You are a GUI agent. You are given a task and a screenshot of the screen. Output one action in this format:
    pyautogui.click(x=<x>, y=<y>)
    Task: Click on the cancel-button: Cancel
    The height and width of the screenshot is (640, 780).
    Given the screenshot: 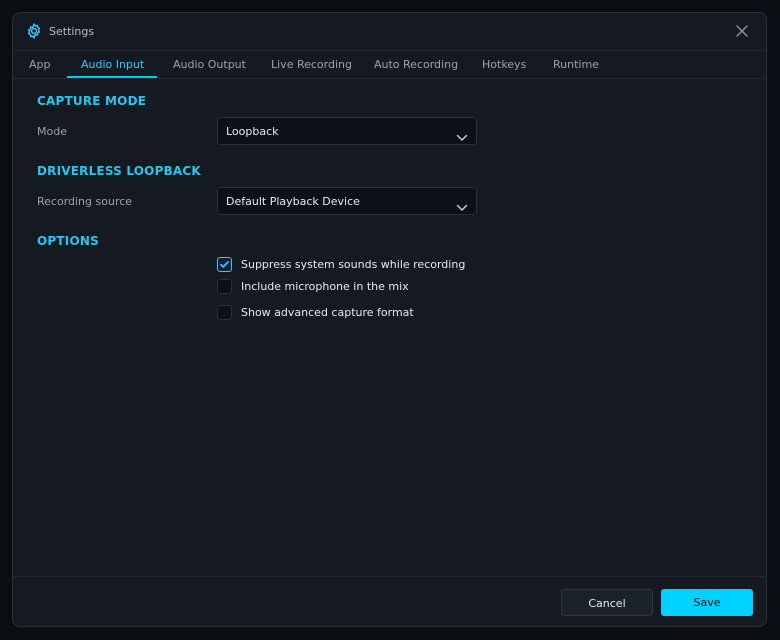 What is the action you would take?
    pyautogui.click(x=607, y=602)
    